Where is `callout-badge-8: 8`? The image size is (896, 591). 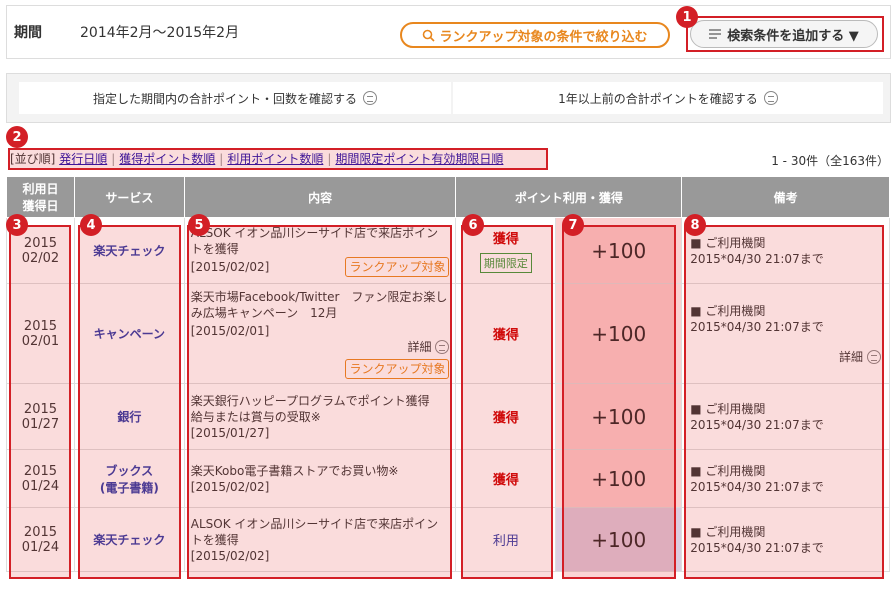 callout-badge-8: 8 is located at coordinates (695, 225).